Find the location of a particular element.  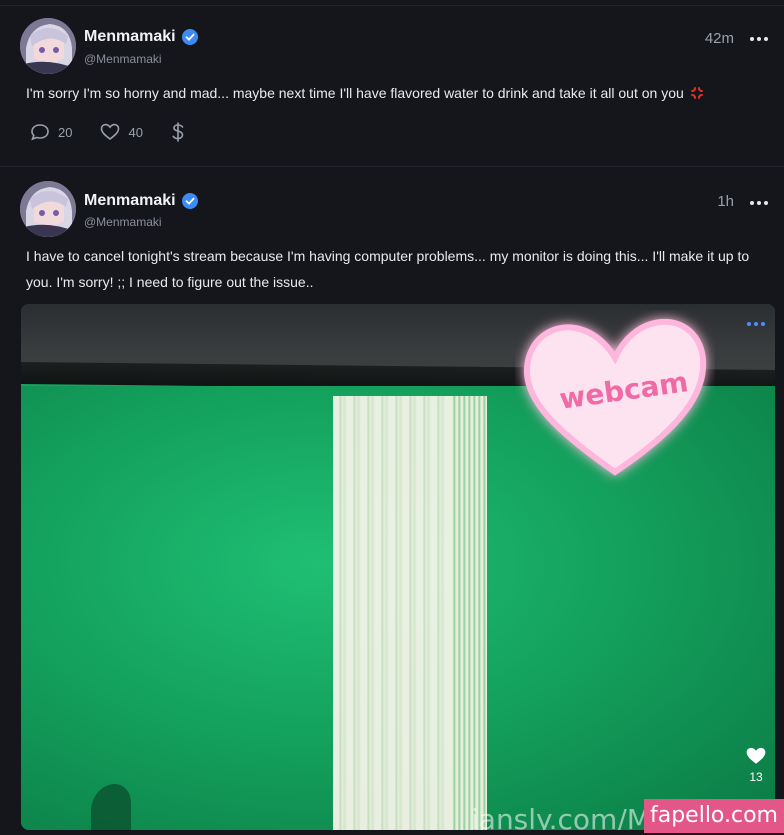

post-actions: 20 40 is located at coordinates (121, 132).